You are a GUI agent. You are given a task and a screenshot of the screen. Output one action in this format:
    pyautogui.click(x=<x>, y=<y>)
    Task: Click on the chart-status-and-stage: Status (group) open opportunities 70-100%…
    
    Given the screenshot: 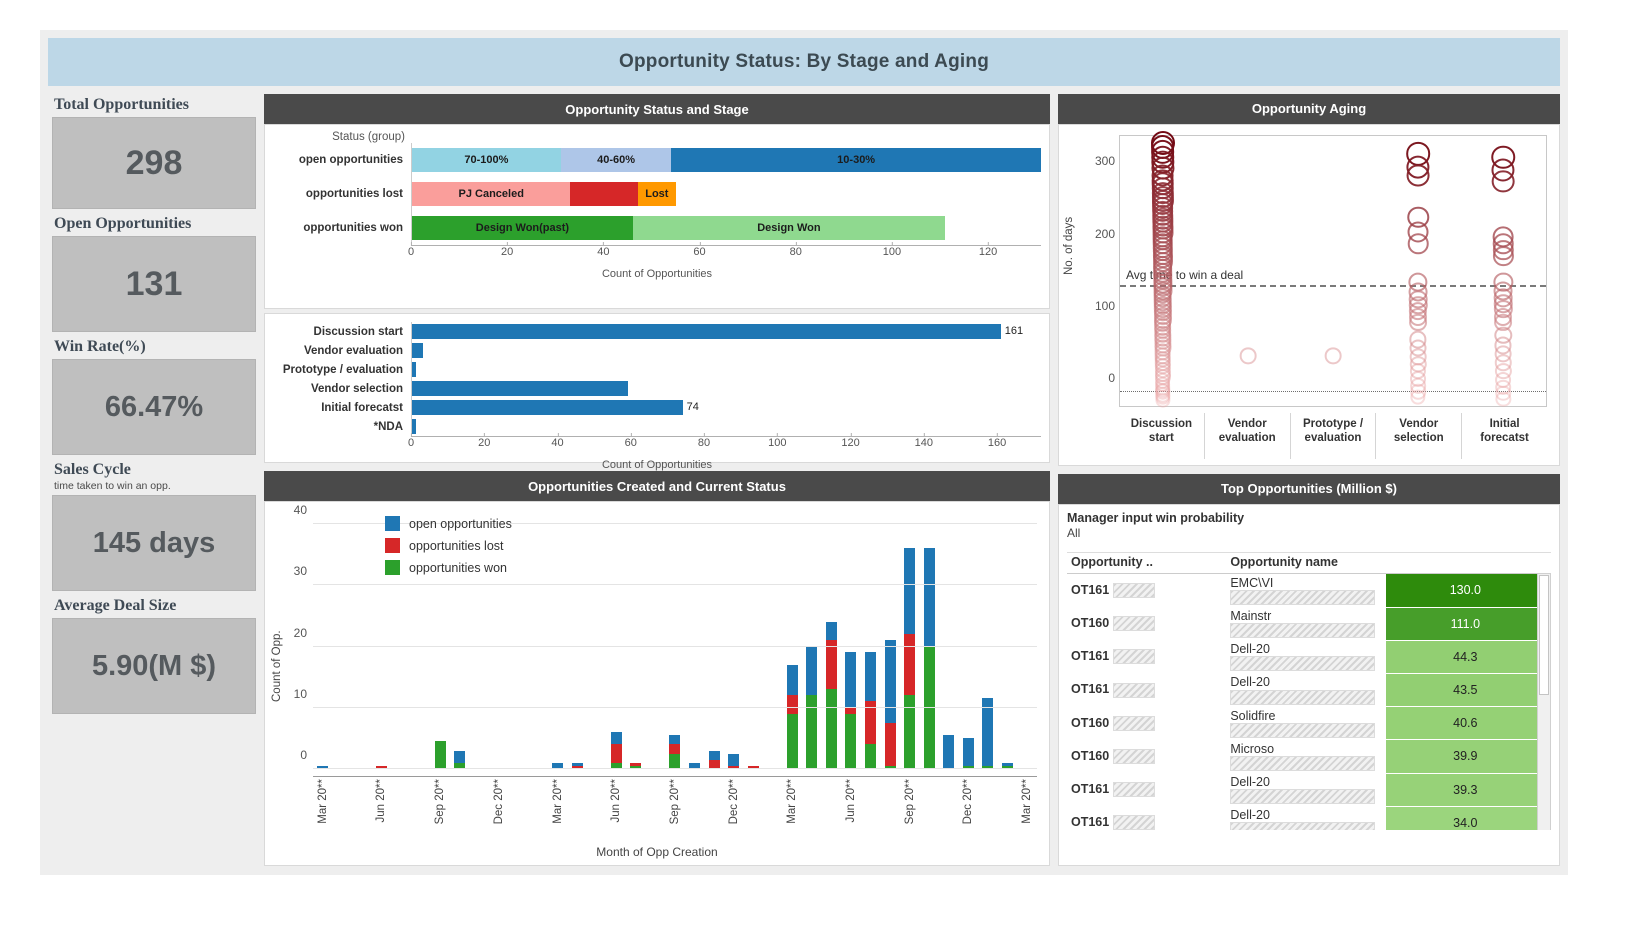 What is the action you would take?
    pyautogui.click(x=657, y=216)
    